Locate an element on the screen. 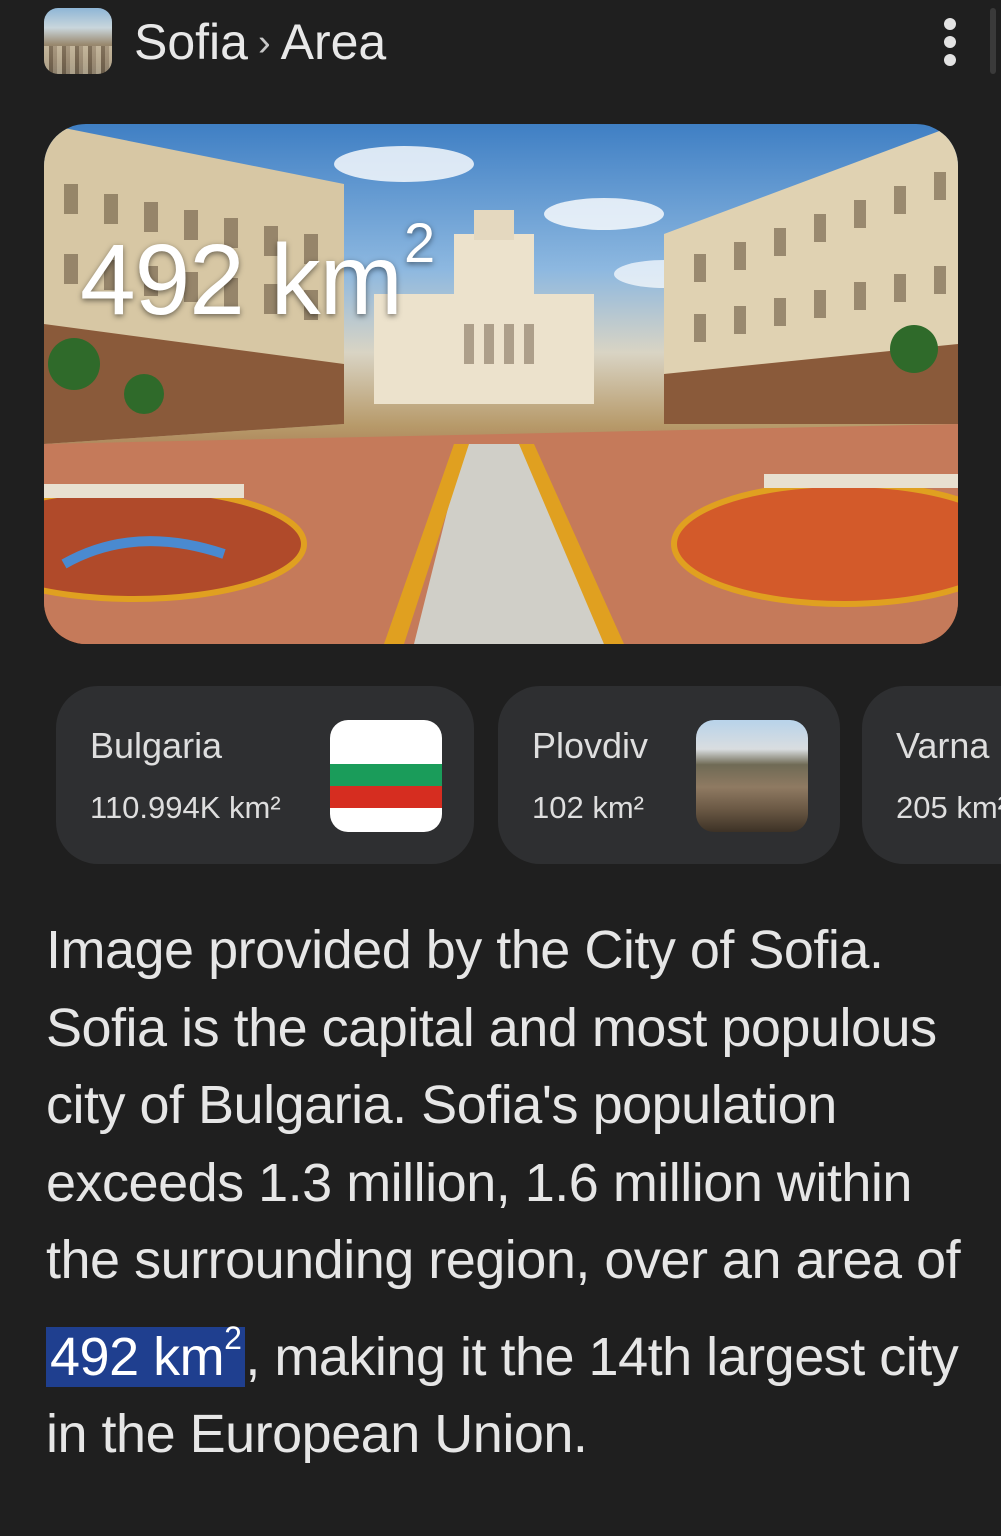 Image resolution: width=1001 pixels, height=1536 pixels. bulgaria-flag-icon is located at coordinates (386, 776).